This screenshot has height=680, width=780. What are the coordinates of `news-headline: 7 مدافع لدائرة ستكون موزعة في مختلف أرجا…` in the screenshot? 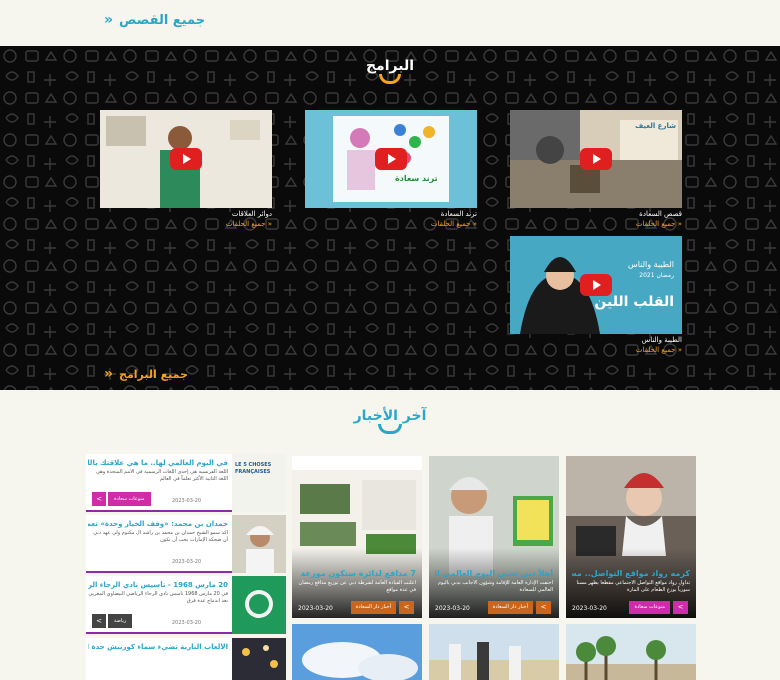 It's located at (357, 573).